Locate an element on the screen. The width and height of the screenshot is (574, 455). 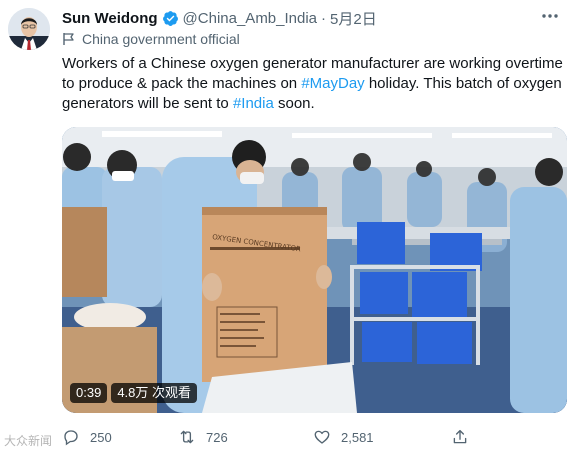
hashtag-mayday: #MayDay is located at coordinates (332, 83).